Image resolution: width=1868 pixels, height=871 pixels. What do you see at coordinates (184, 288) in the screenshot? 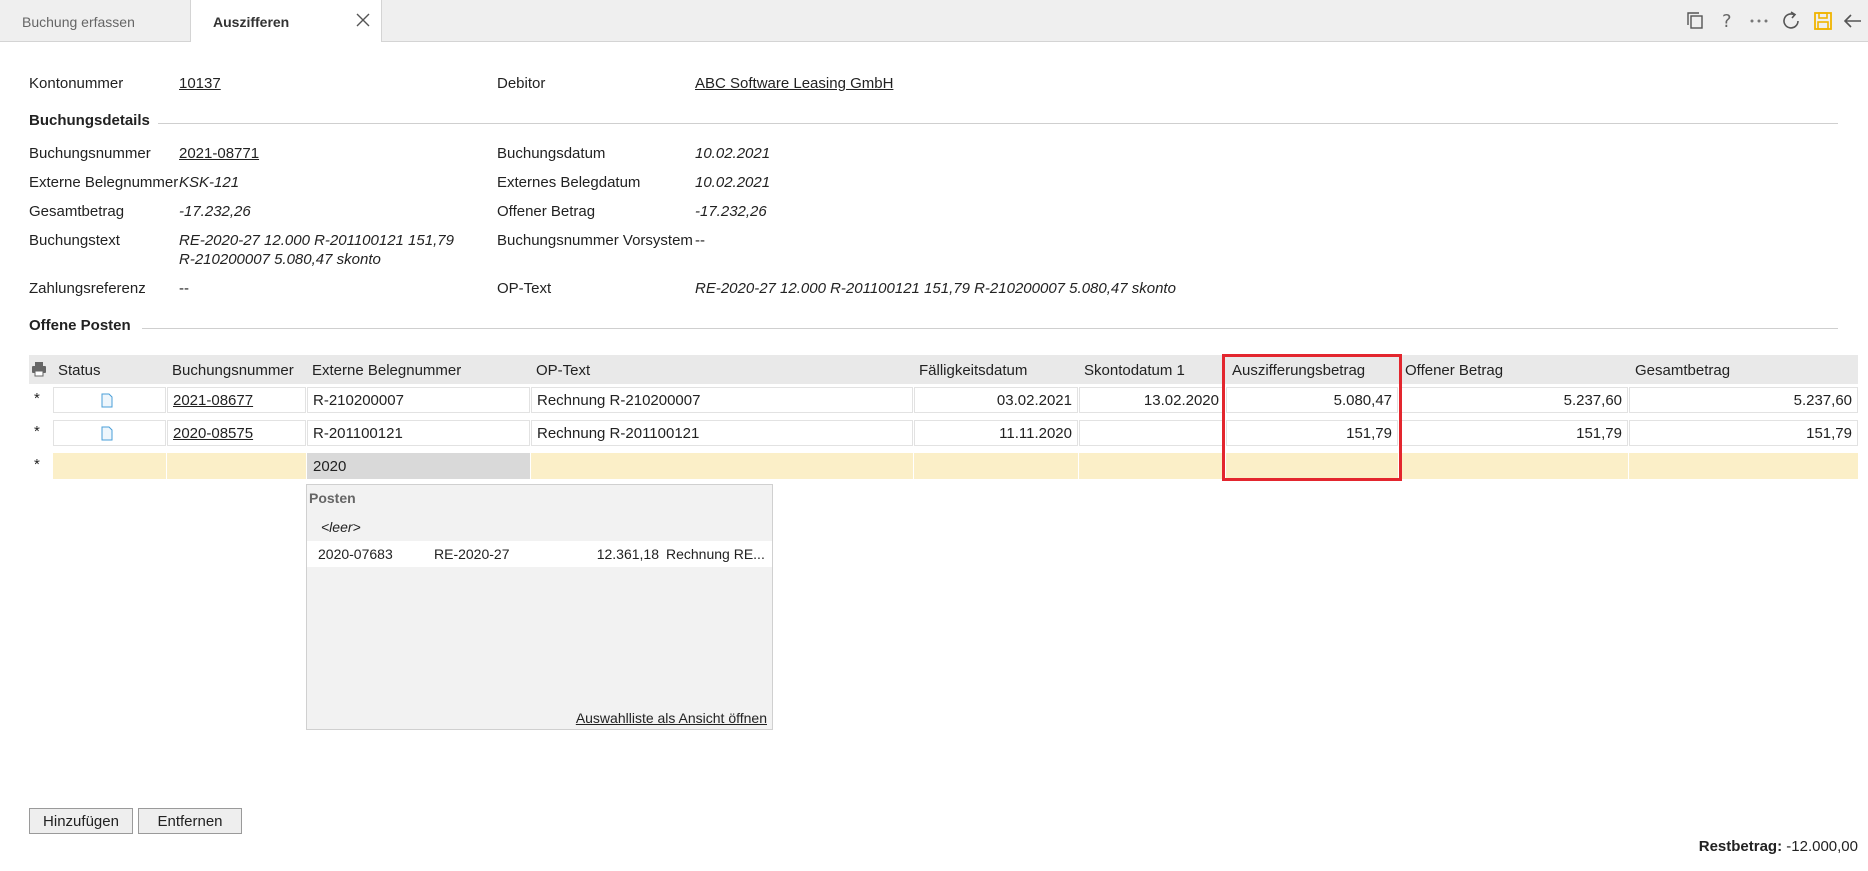
I see `zahlungsreferenz-value: --` at bounding box center [184, 288].